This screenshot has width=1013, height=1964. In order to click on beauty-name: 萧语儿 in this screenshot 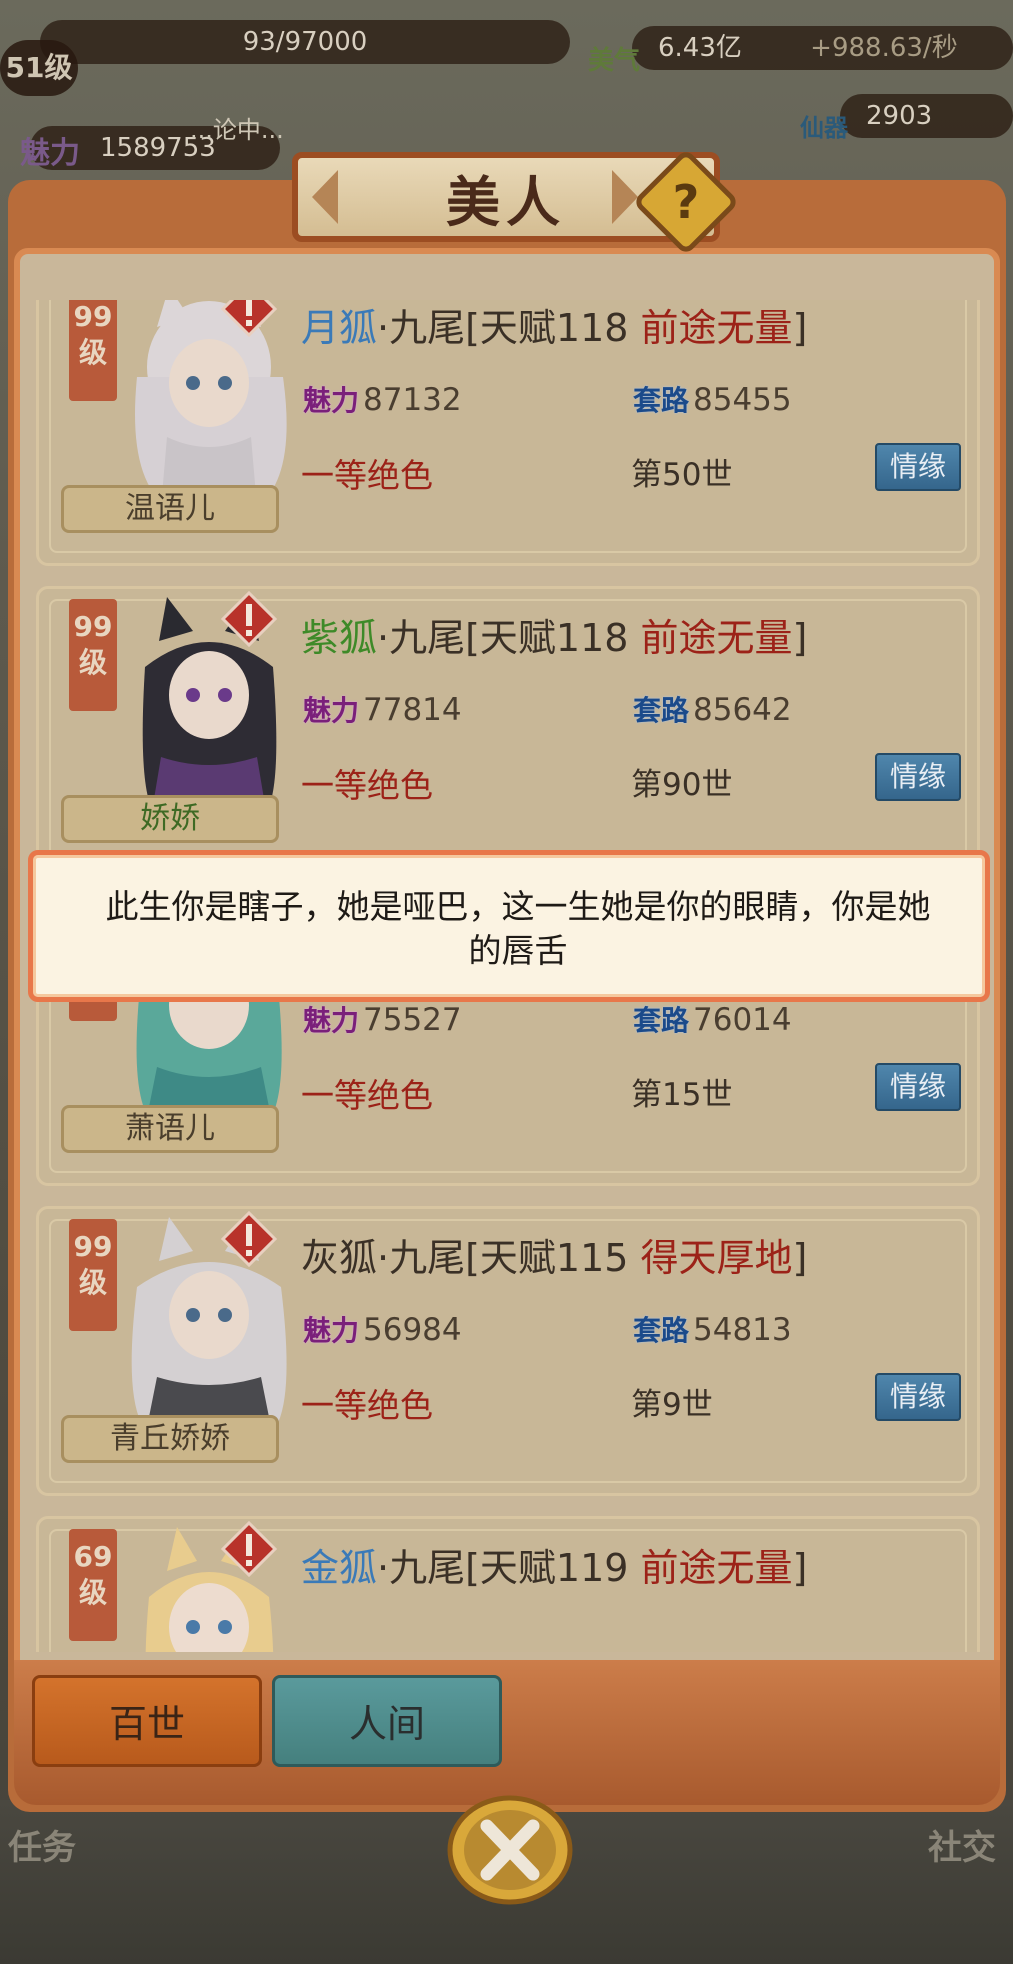, I will do `click(170, 1129)`.